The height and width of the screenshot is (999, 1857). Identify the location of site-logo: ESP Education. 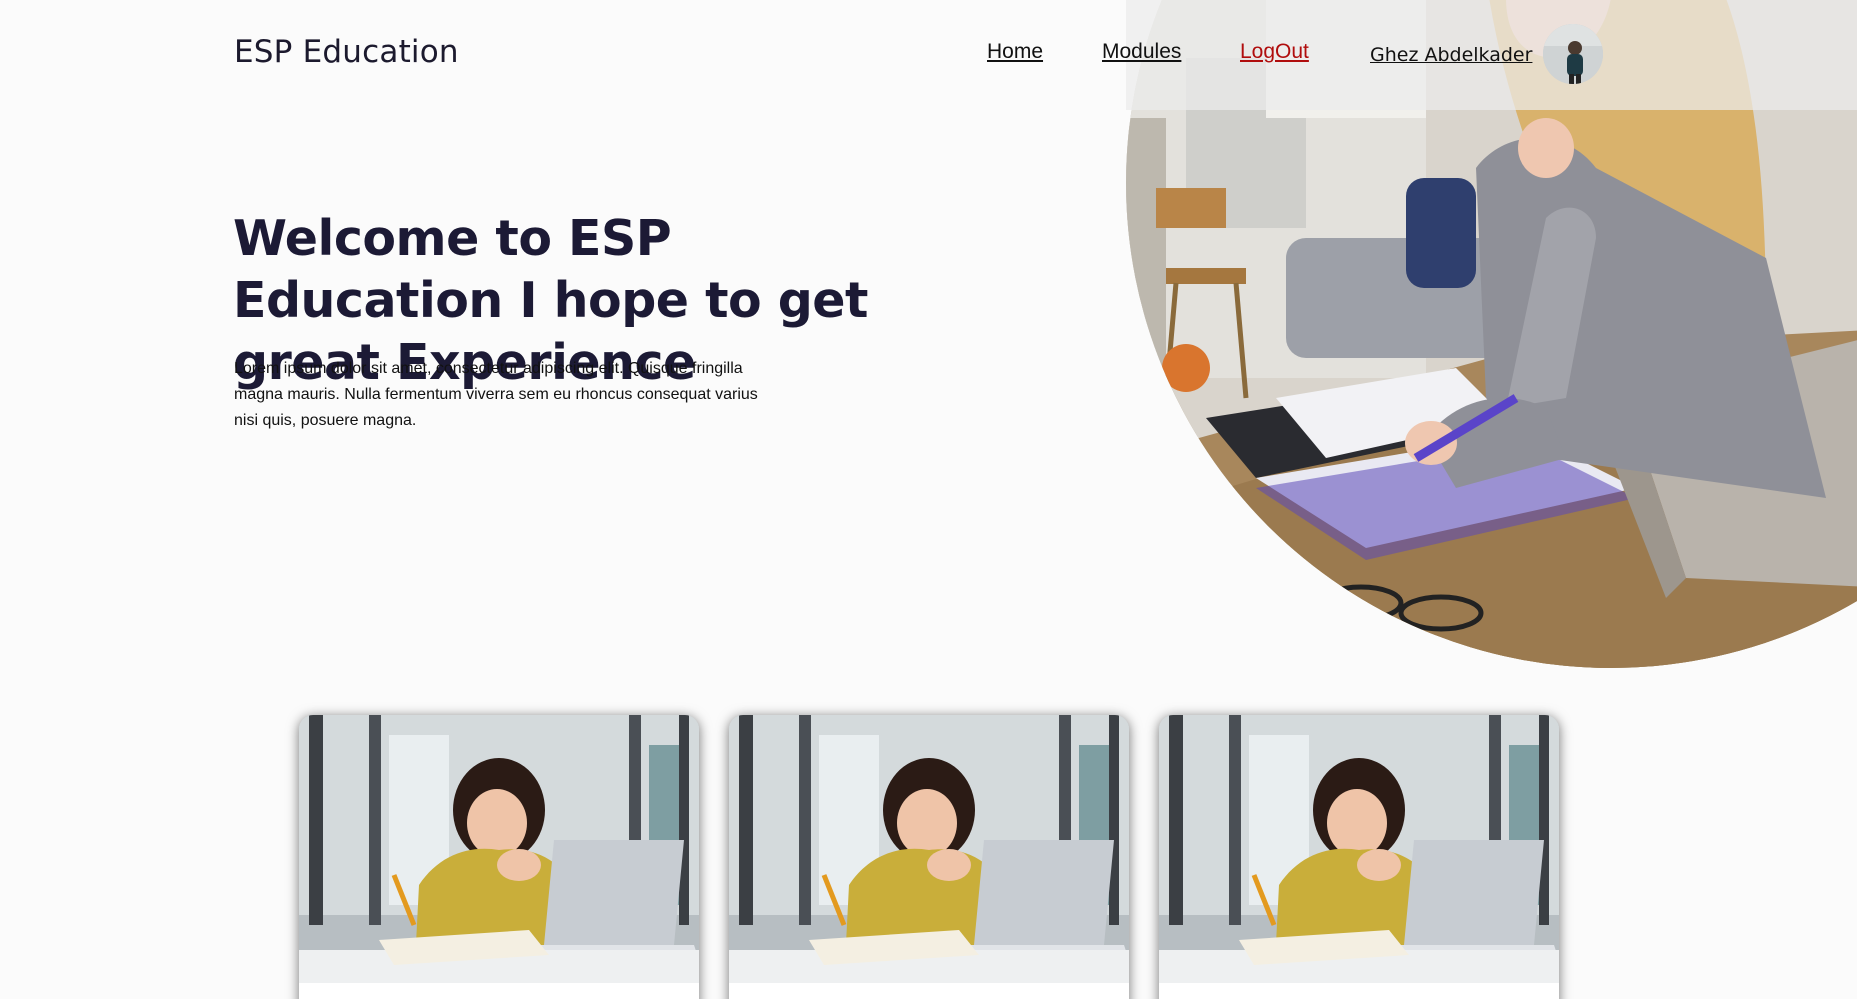
(346, 52).